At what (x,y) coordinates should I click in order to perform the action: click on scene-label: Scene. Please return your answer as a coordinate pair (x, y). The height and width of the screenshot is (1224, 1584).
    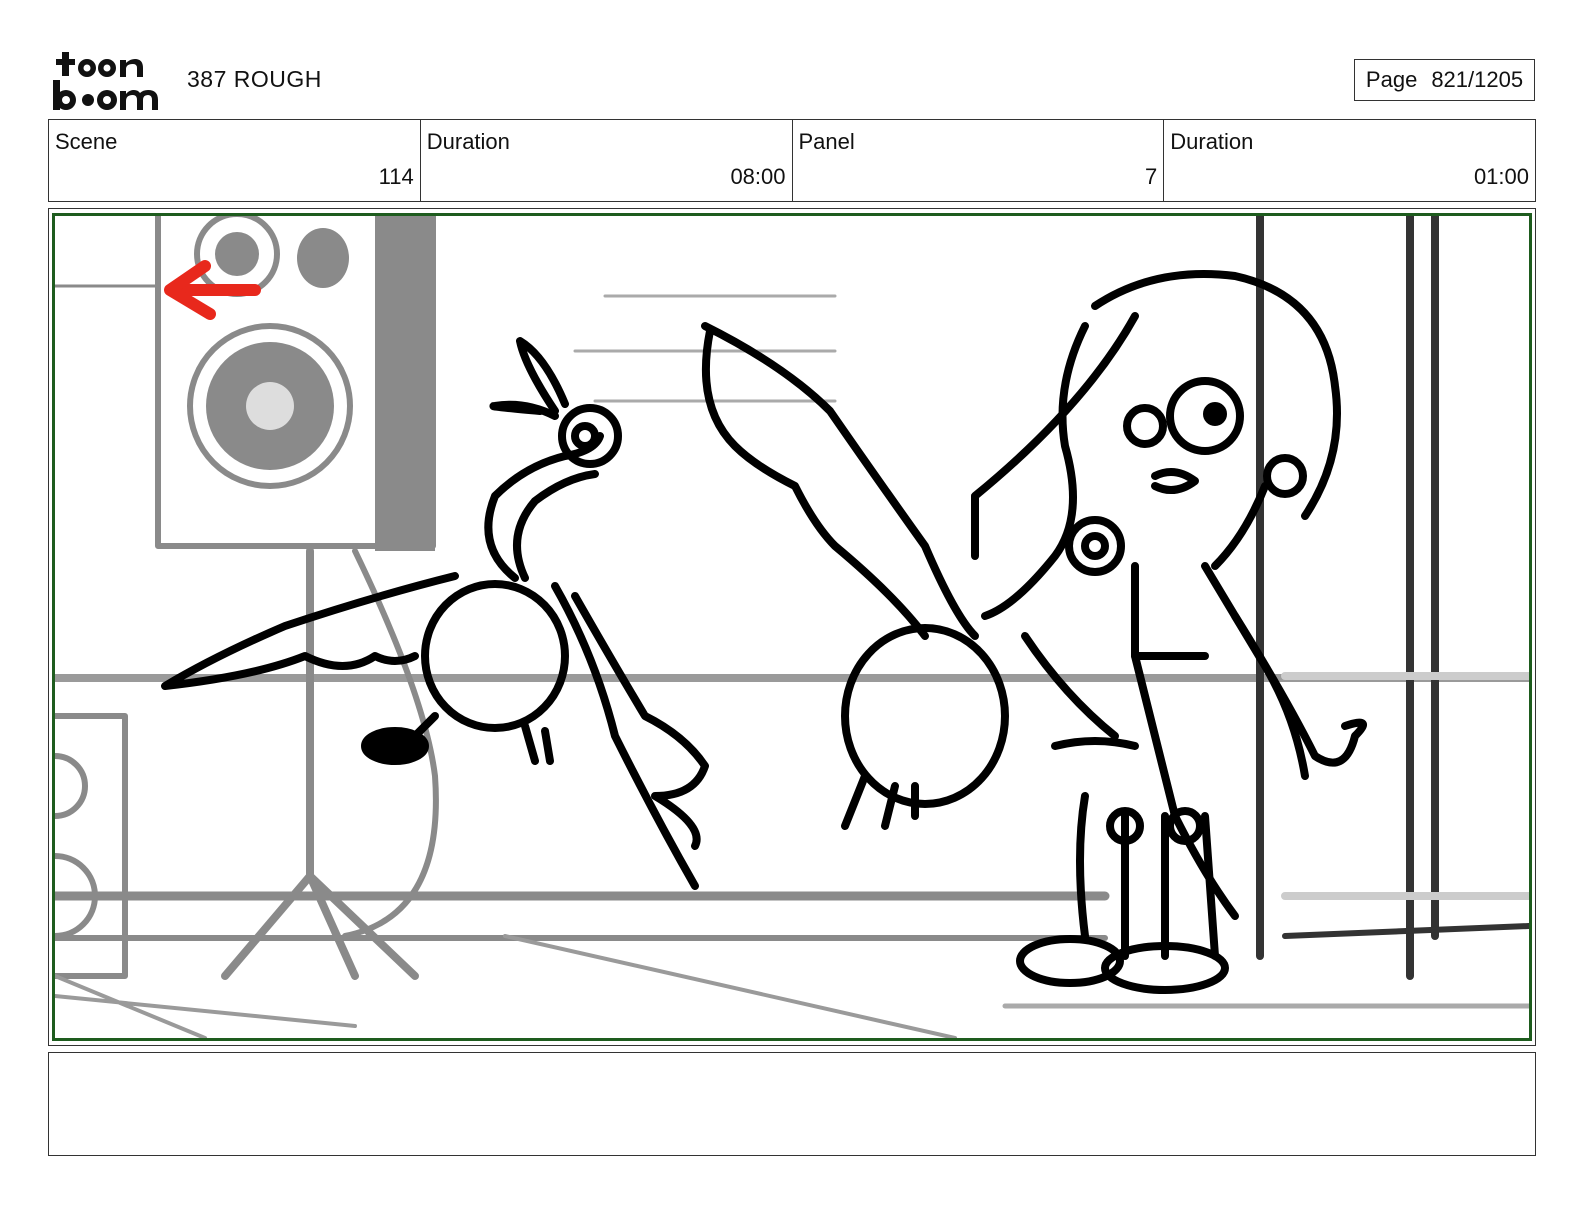
    Looking at the image, I should click on (86, 141).